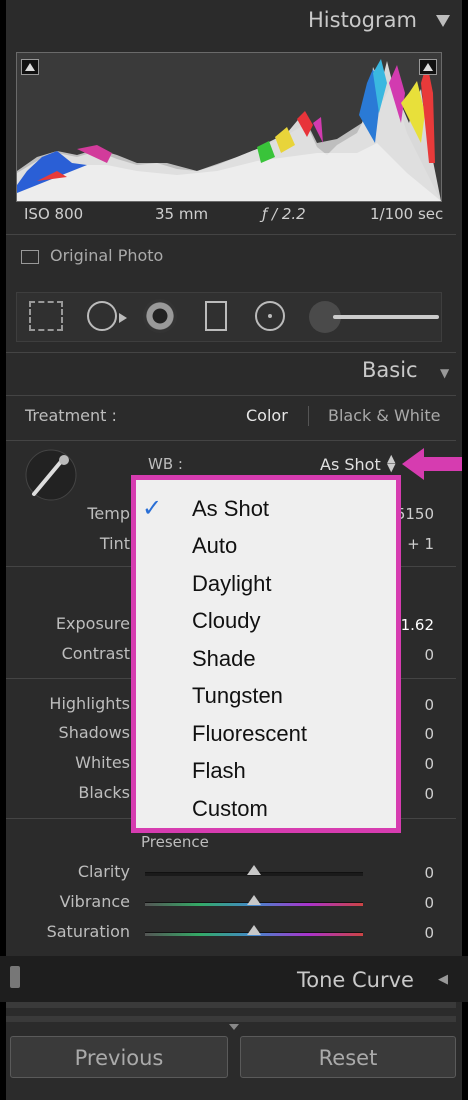 This screenshot has height=1100, width=468. I want to click on tint-label: Tint, so click(114, 543).